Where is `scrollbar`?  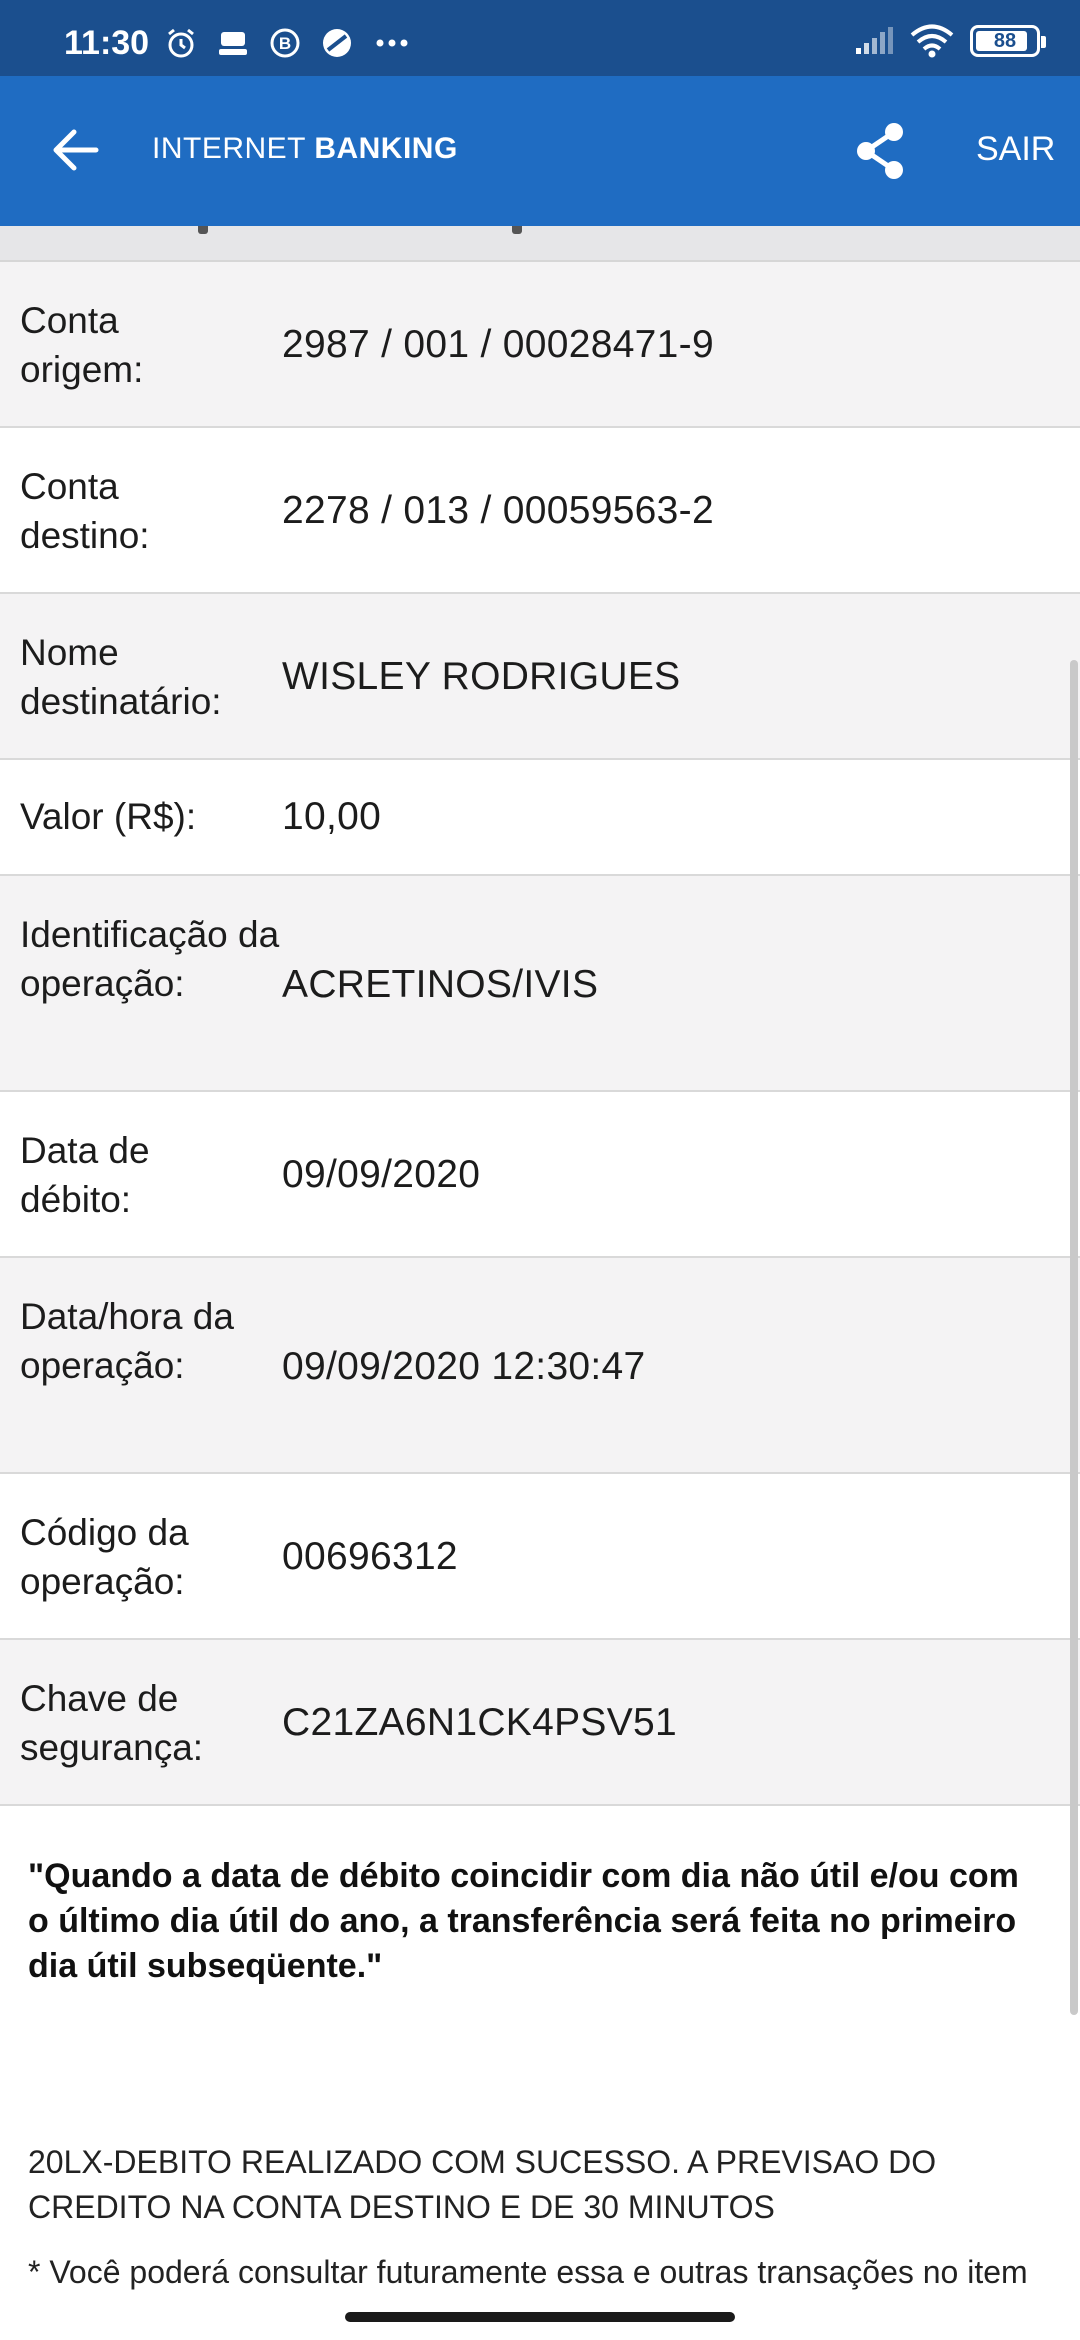
scrollbar is located at coordinates (1074, 1337).